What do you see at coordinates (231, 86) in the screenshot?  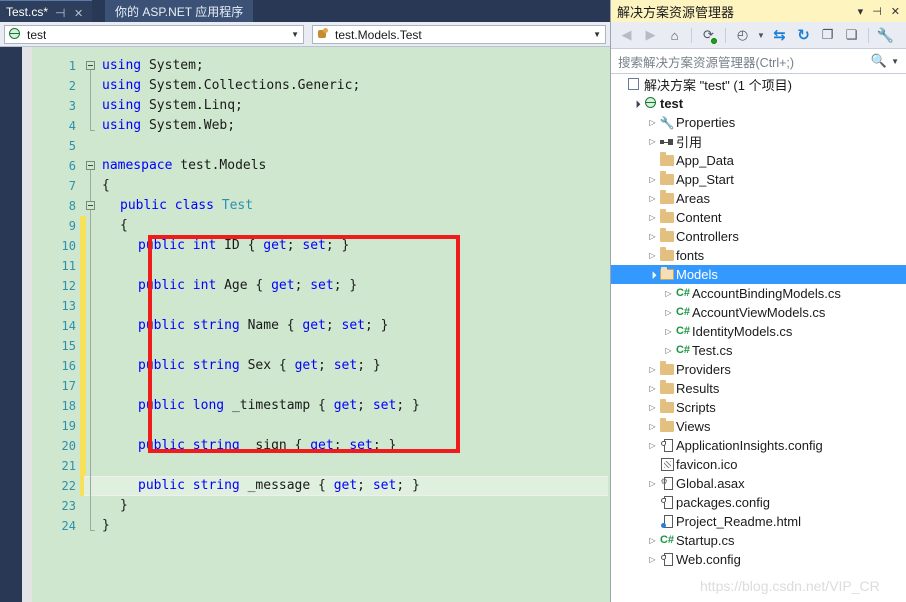 I see `code-line: using System.Collections.Generic;` at bounding box center [231, 86].